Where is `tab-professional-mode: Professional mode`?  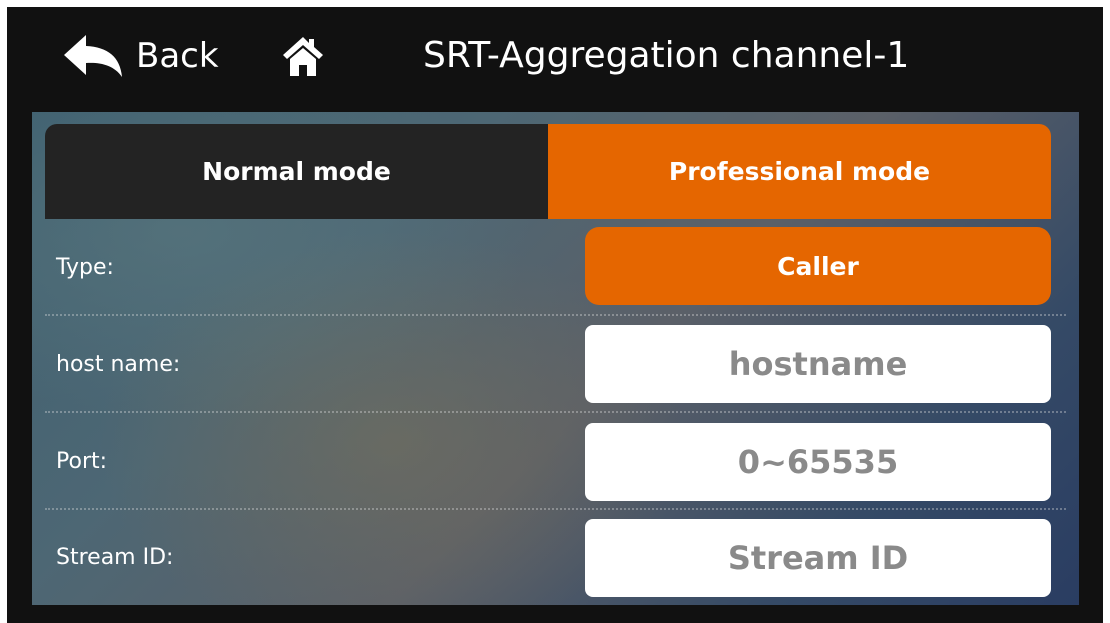 tab-professional-mode: Professional mode is located at coordinates (799, 171).